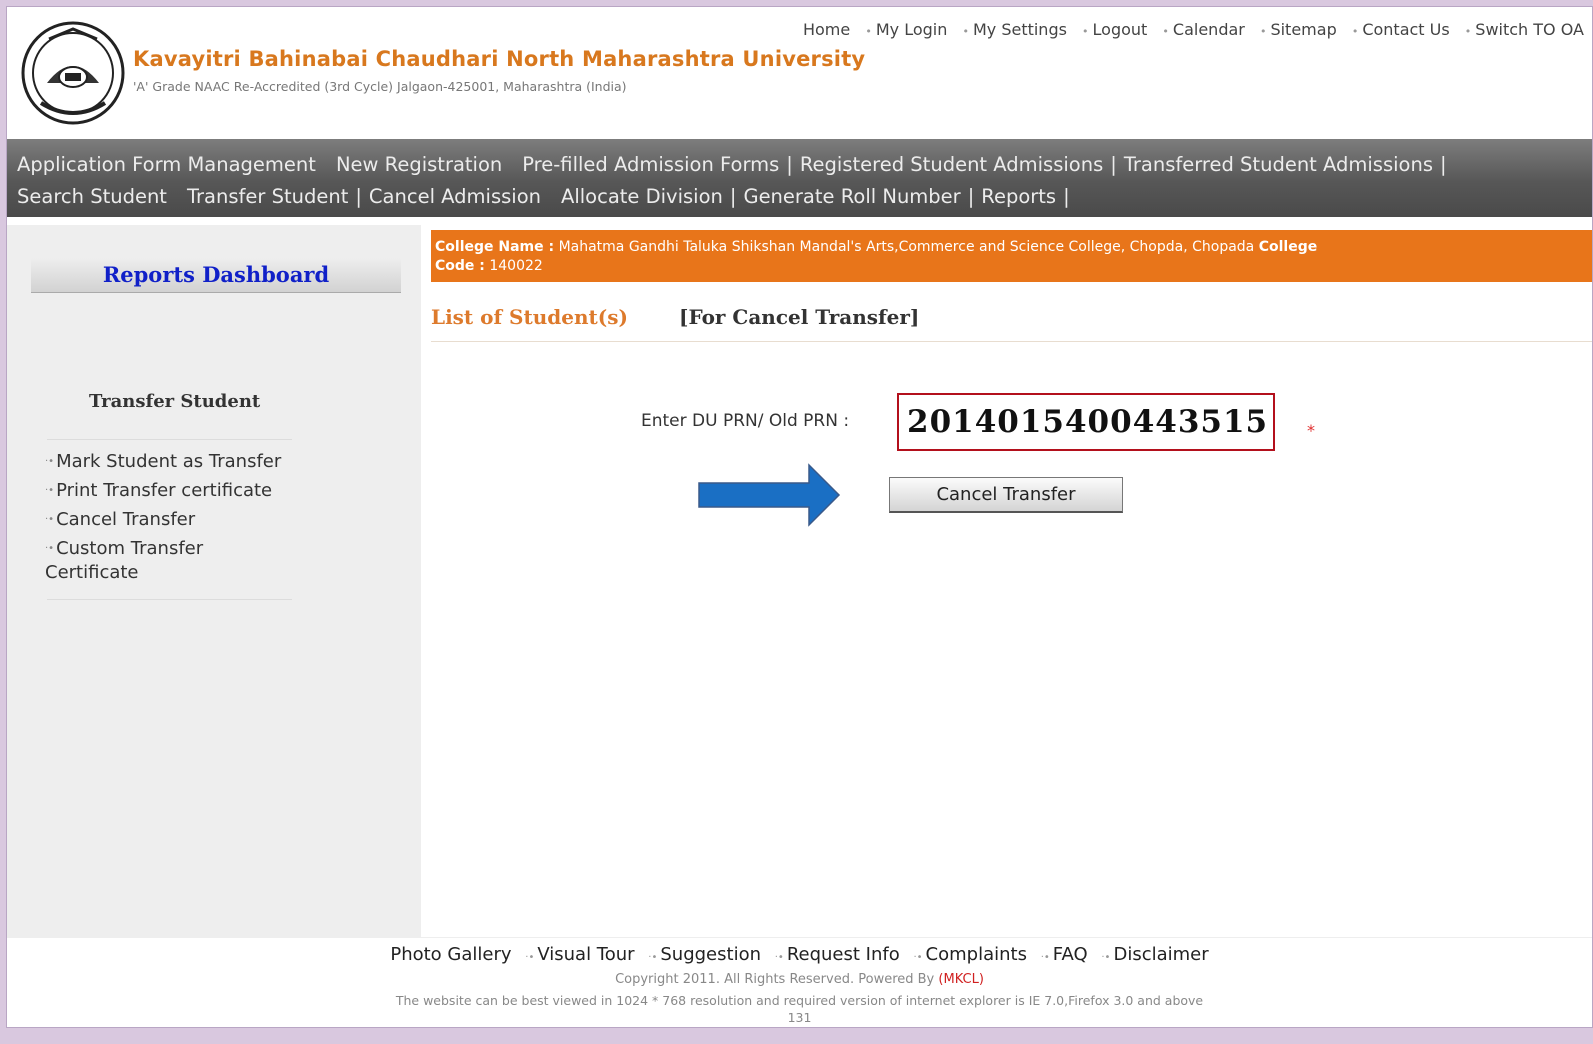 The width and height of the screenshot is (1593, 1044). What do you see at coordinates (585, 954) in the screenshot?
I see `footer-link-visual-tour: Visual Tour` at bounding box center [585, 954].